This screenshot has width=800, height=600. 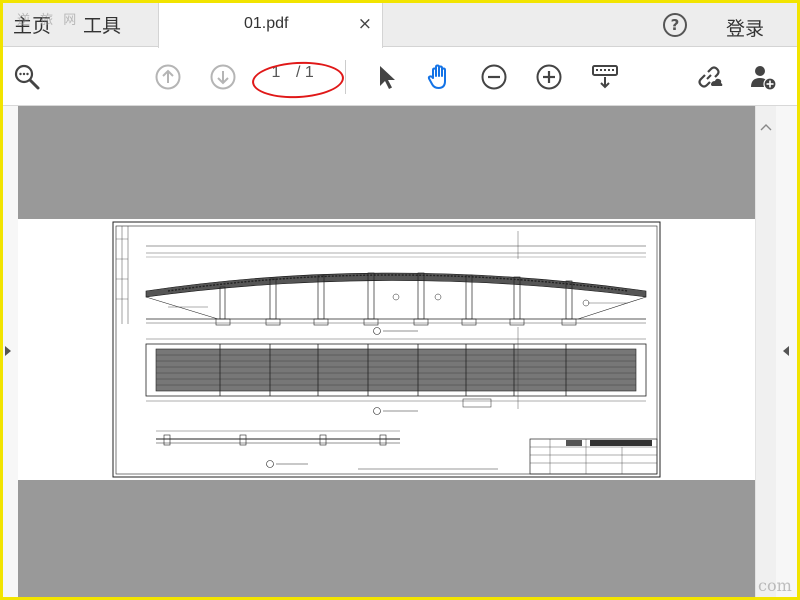 What do you see at coordinates (8, 351) in the screenshot?
I see `left-panel-toggle-icon` at bounding box center [8, 351].